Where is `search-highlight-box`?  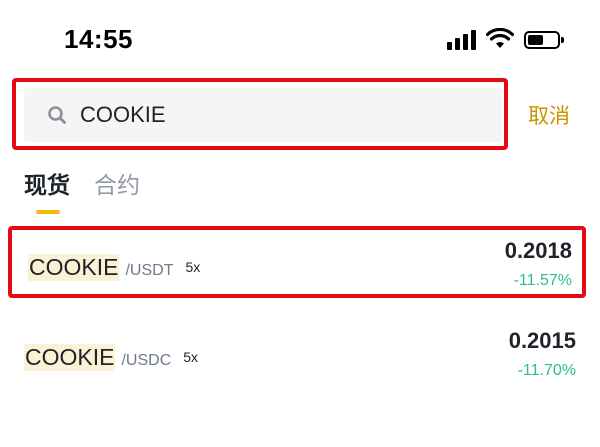 search-highlight-box is located at coordinates (260, 114).